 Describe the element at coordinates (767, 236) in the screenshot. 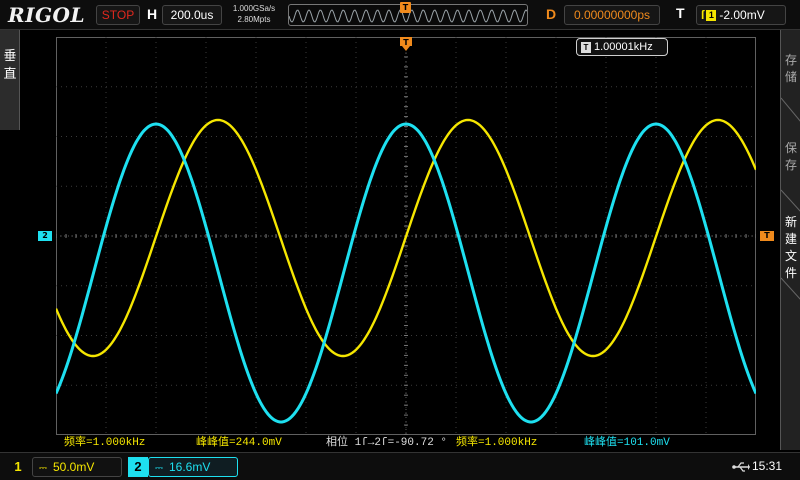

I see `trigger-level-marker: T` at that location.